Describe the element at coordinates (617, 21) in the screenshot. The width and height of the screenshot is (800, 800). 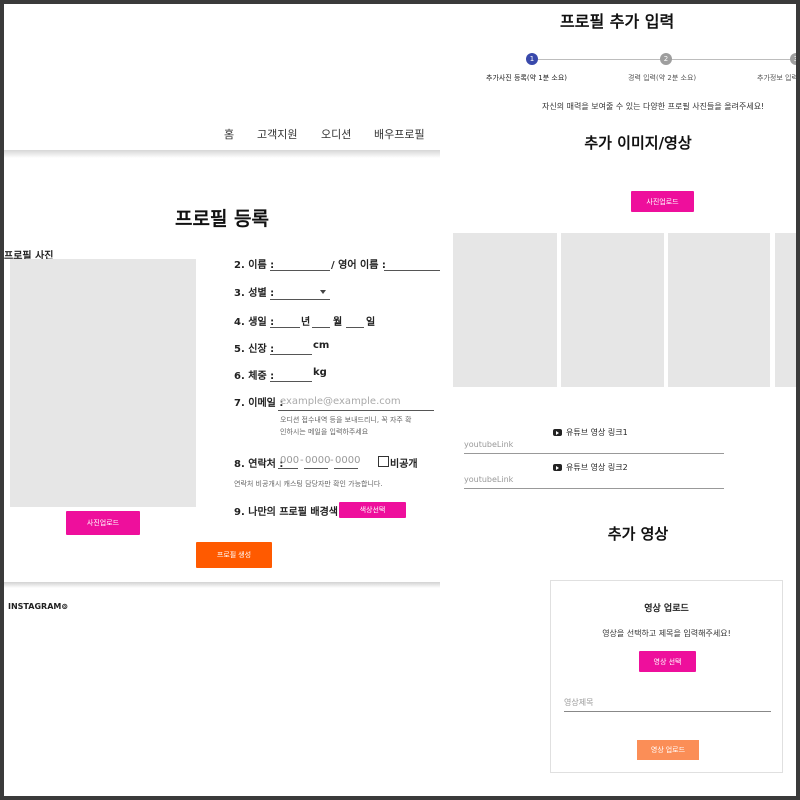
I see `additional-title: 프로필 추가 입력` at that location.